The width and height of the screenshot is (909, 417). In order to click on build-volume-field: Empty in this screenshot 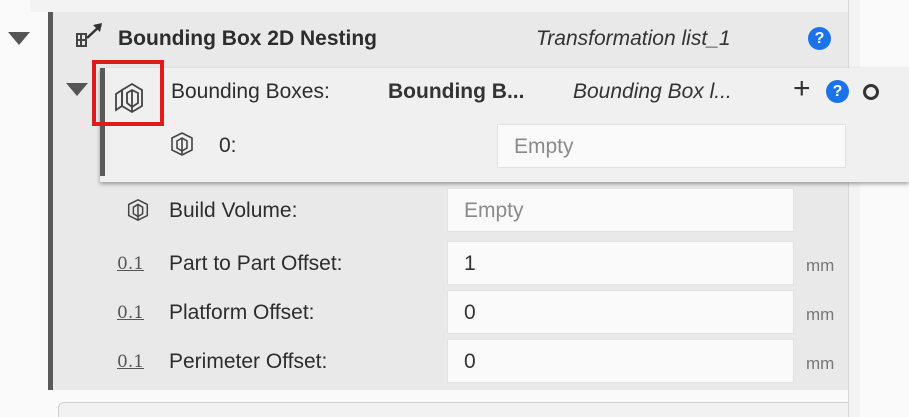, I will do `click(620, 210)`.